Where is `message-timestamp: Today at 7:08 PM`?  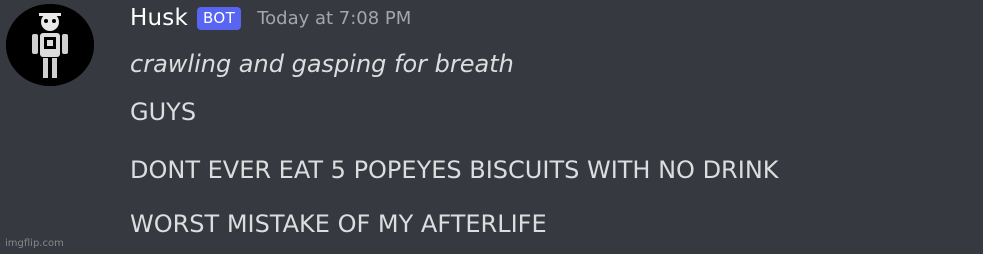 message-timestamp: Today at 7:08 PM is located at coordinates (334, 18).